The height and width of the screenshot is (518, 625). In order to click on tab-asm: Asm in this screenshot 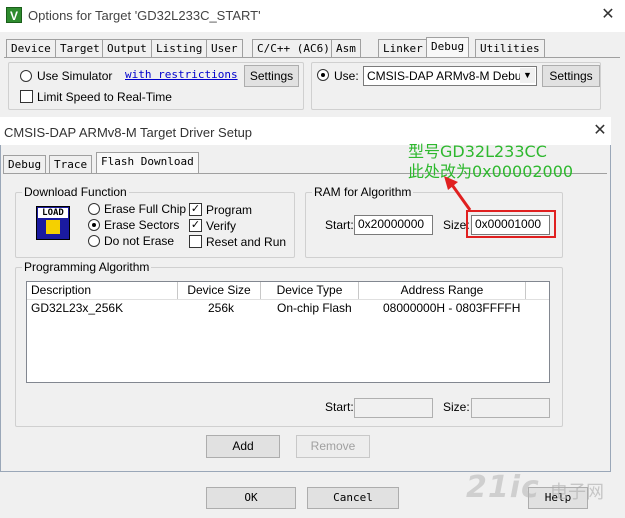, I will do `click(346, 48)`.